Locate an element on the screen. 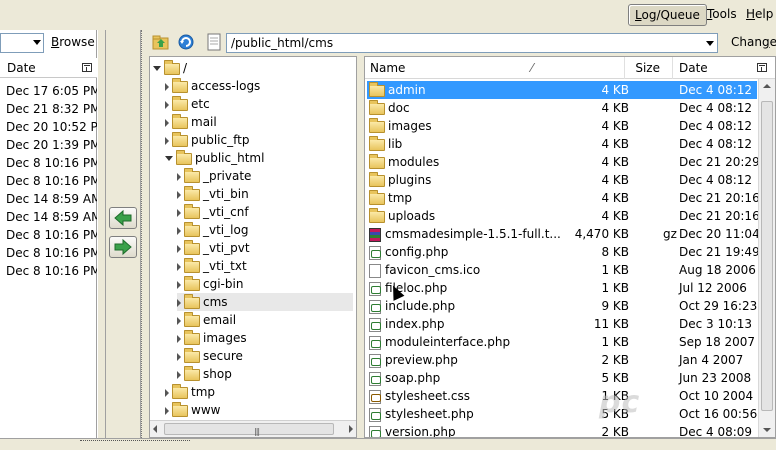 The image size is (776, 450). download-button is located at coordinates (123, 218).